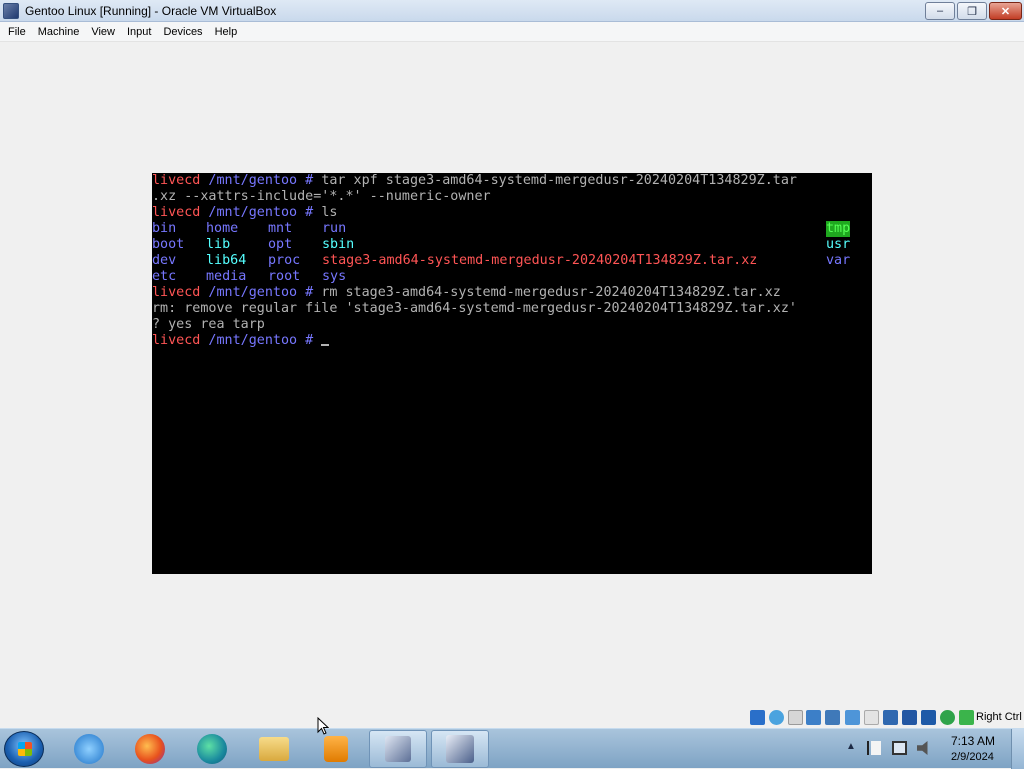  What do you see at coordinates (1005, 11) in the screenshot?
I see `close-button: ✕` at bounding box center [1005, 11].